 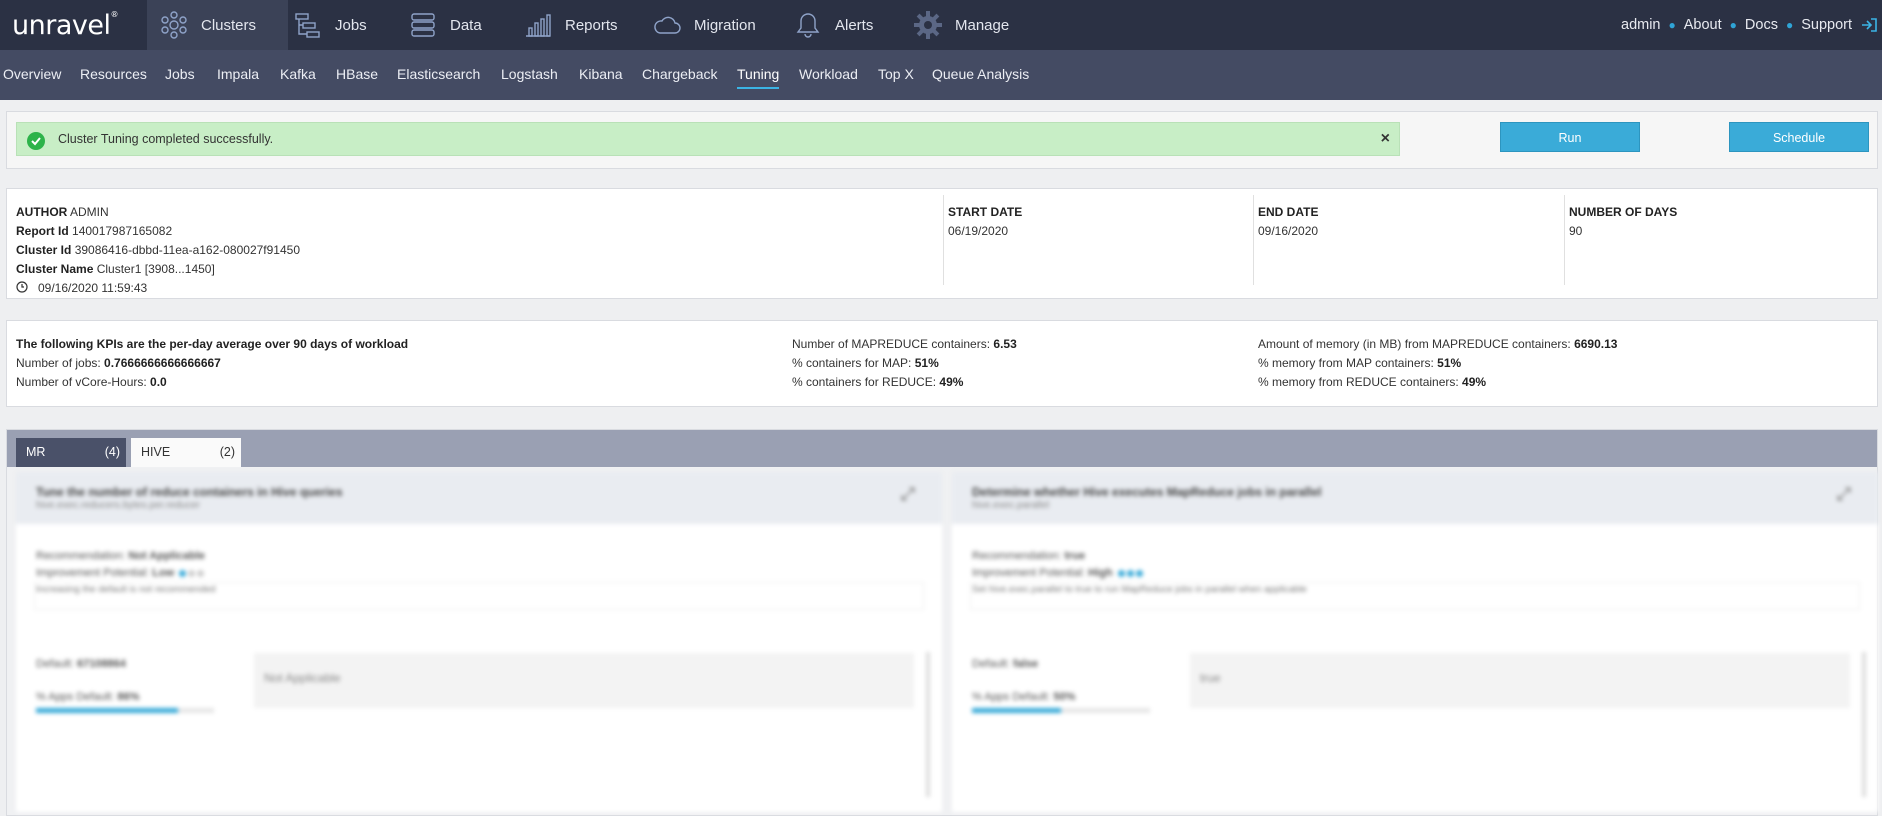 What do you see at coordinates (423, 25) in the screenshot?
I see `data-icon` at bounding box center [423, 25].